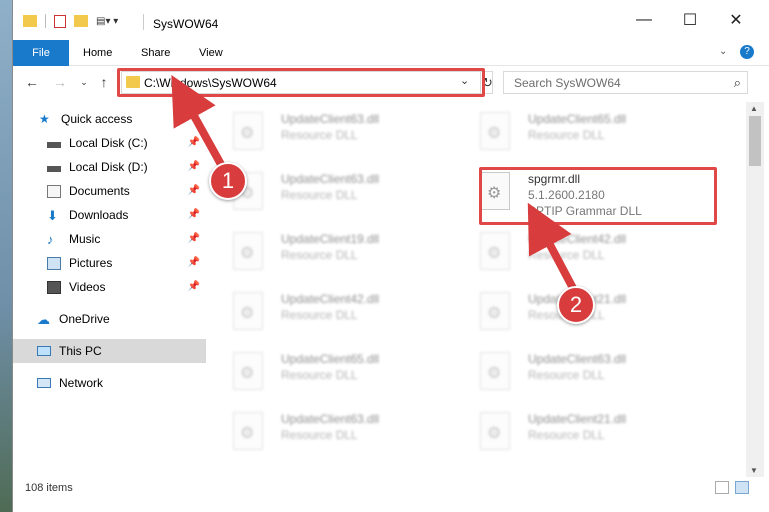 This screenshot has height=512, width=769. I want to click on step-badge-2: 2, so click(576, 305).